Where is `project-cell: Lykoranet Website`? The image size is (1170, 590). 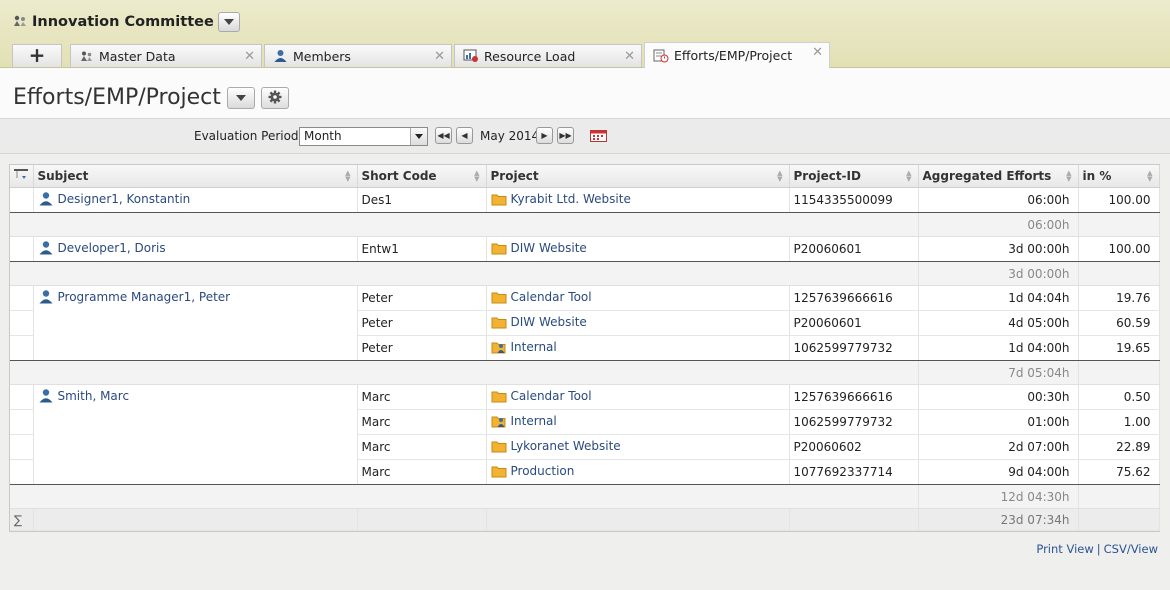
project-cell: Lykoranet Website is located at coordinates (638, 447).